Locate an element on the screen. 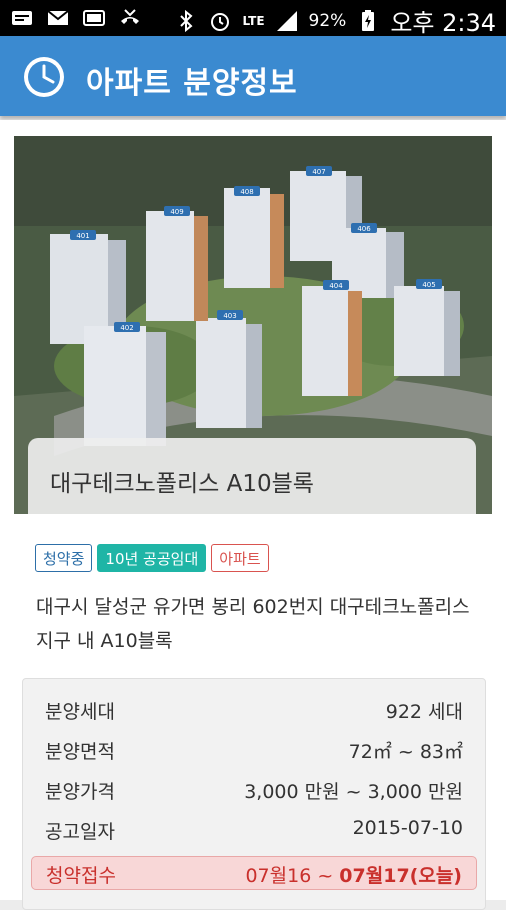 The image size is (506, 910). email-icon is located at coordinates (58, 18).